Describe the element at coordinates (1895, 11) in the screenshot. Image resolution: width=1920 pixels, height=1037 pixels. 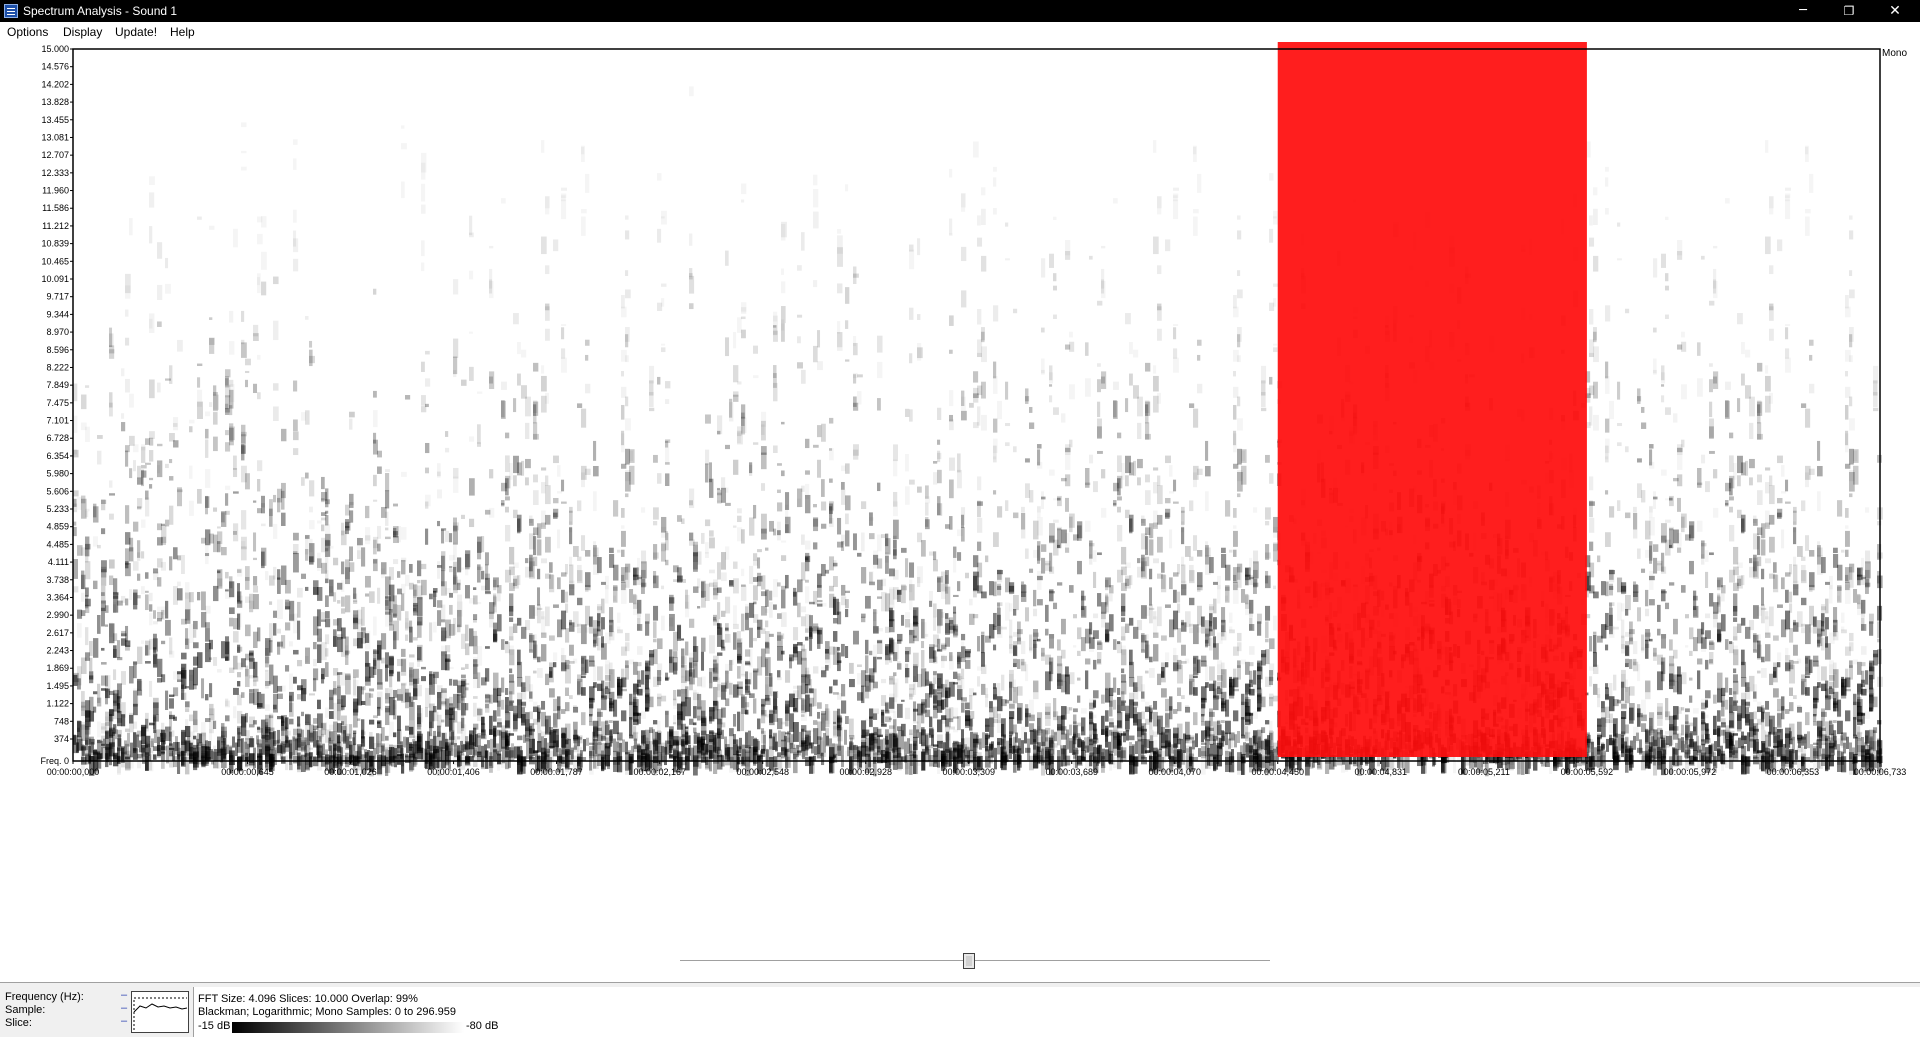
I see `close-button: ✕` at that location.